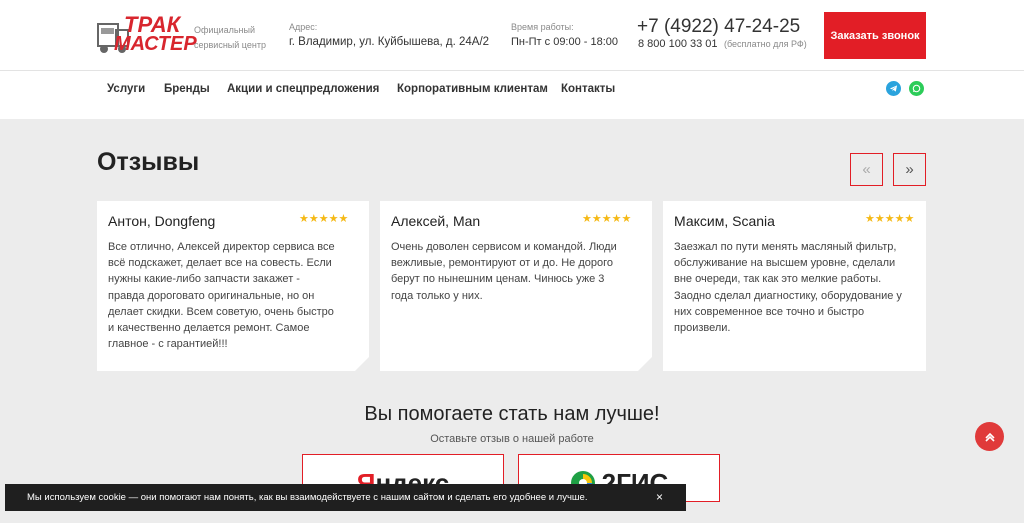 This screenshot has width=1024, height=523. I want to click on logo: ТРАК МАСТЕР, so click(146, 35).